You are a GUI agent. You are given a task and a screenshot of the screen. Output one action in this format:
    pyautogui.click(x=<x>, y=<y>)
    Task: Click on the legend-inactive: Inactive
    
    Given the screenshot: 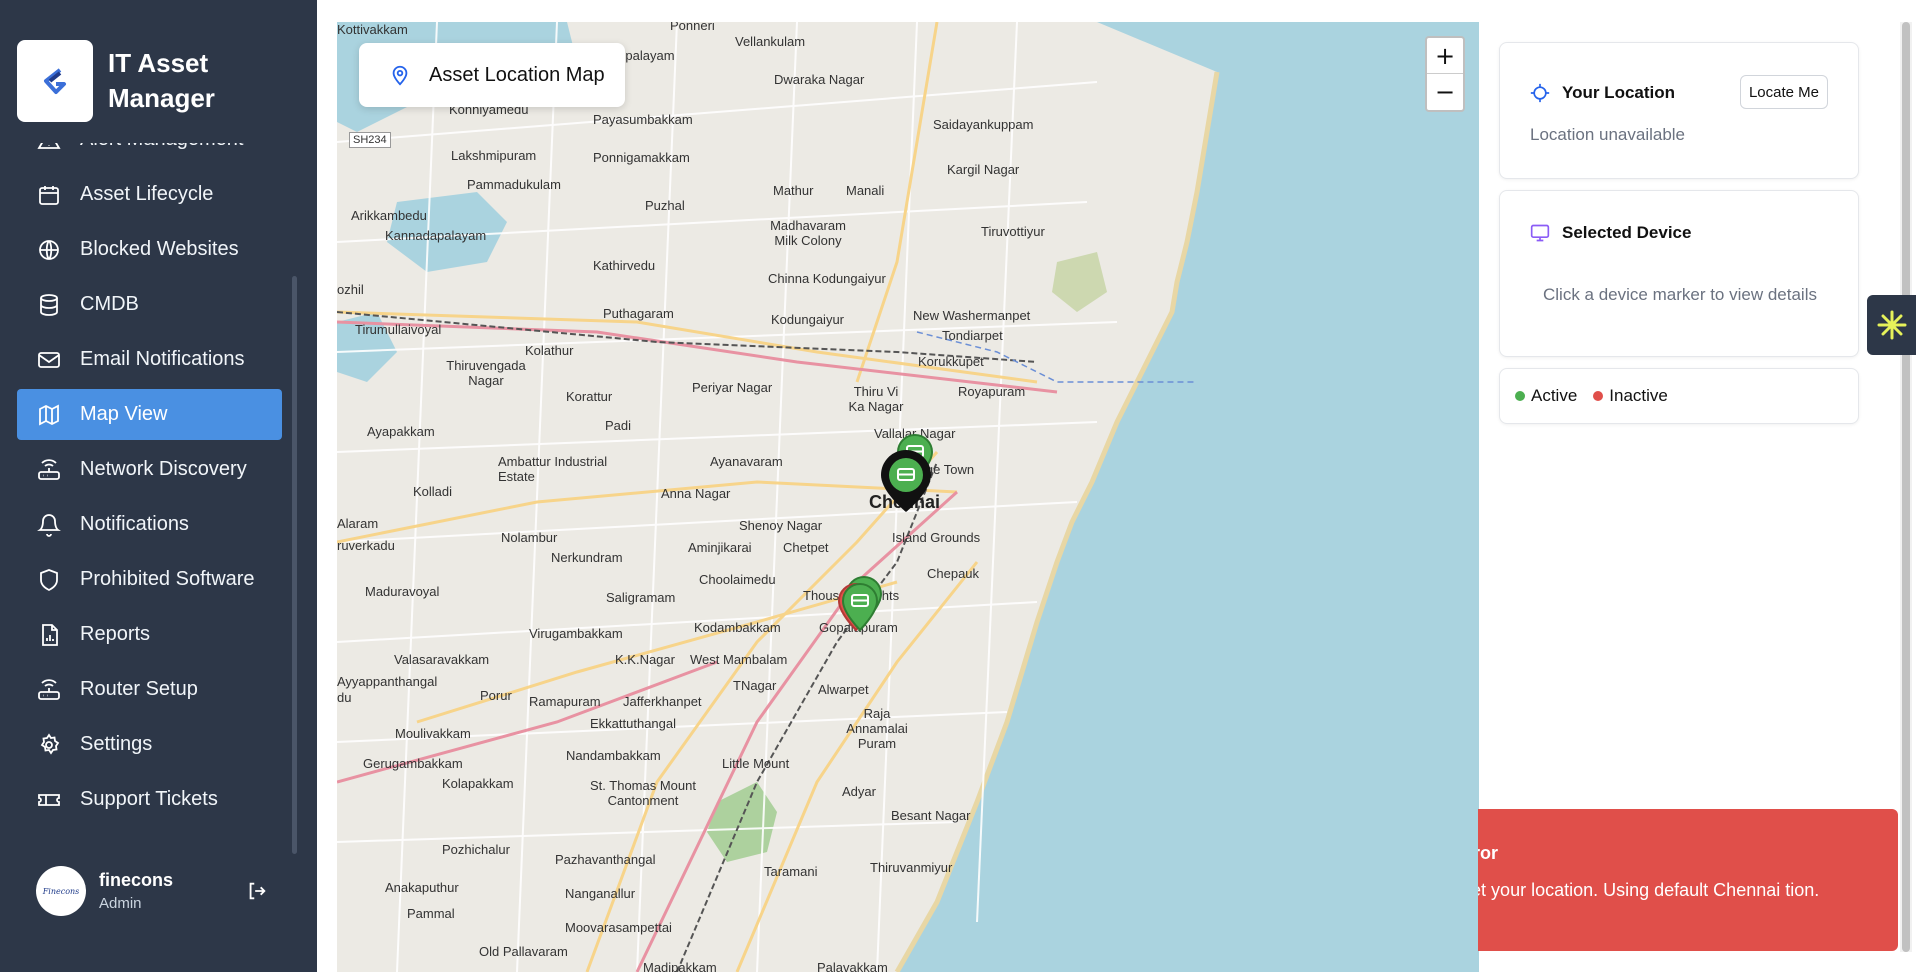 What is the action you would take?
    pyautogui.click(x=1638, y=395)
    